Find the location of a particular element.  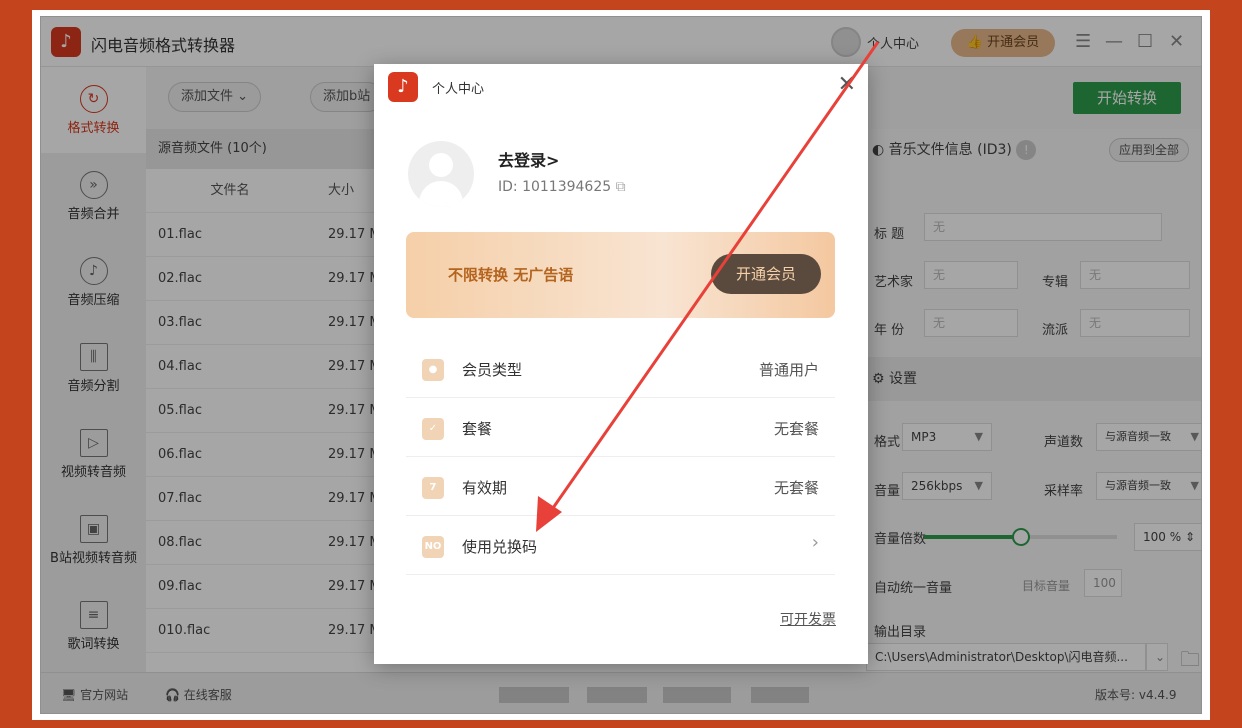

vip-banner-text: 不限转换 无广告语 is located at coordinates (511, 275).